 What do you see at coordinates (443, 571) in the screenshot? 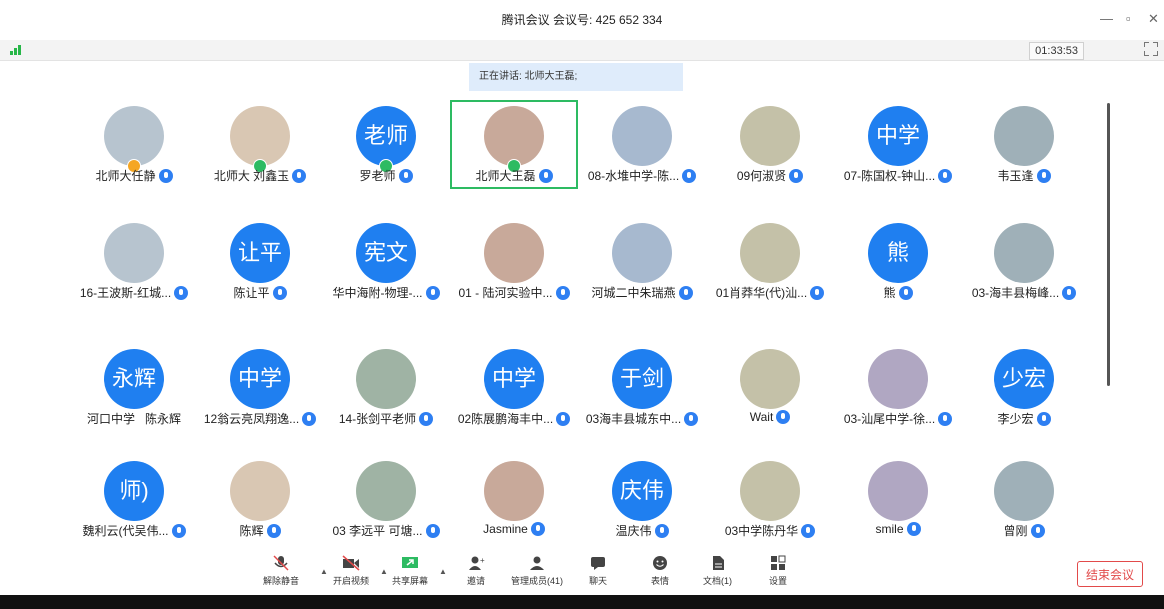
I see `share-options-caret-icon: ▲` at bounding box center [443, 571].